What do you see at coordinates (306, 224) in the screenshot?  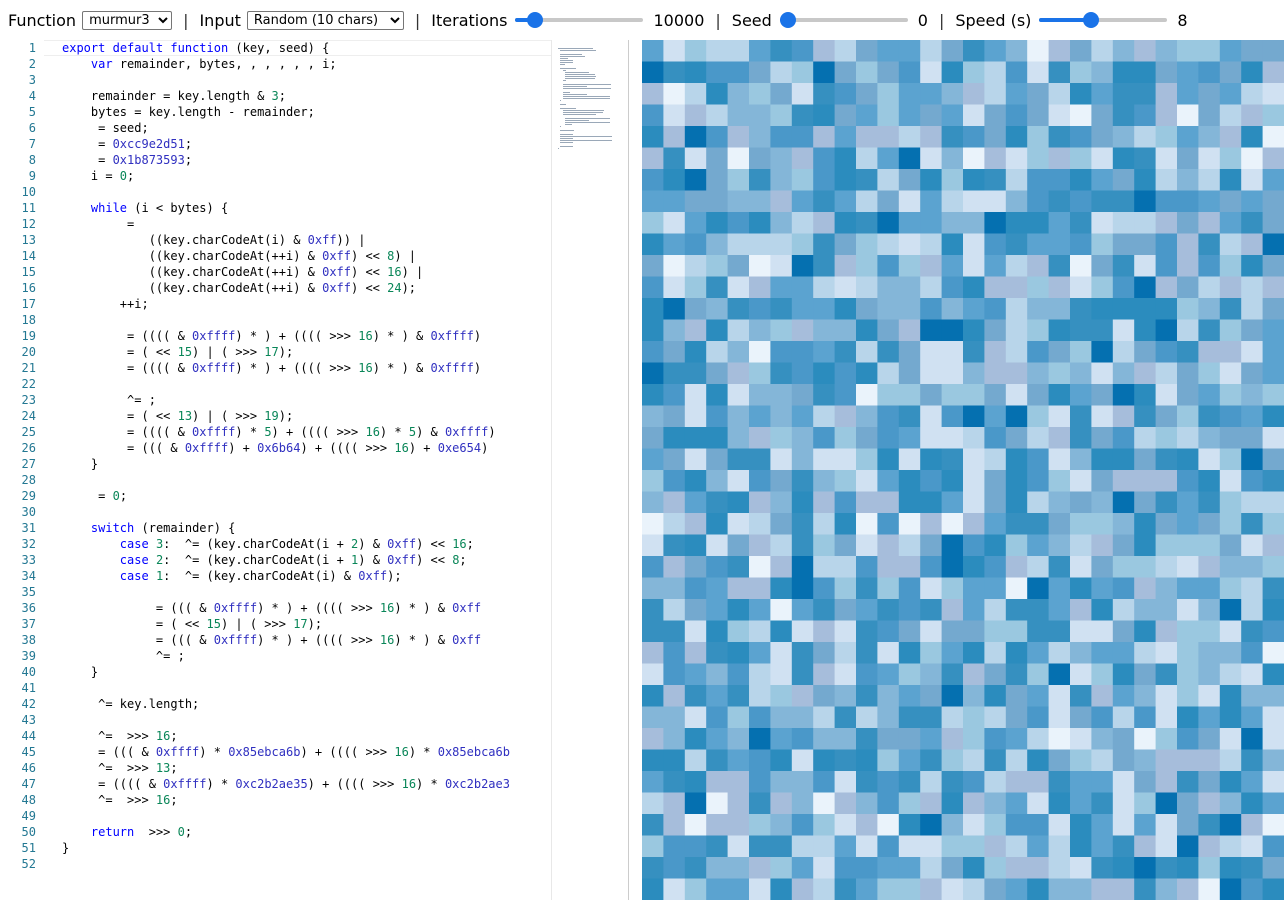 I see `code-line: =` at bounding box center [306, 224].